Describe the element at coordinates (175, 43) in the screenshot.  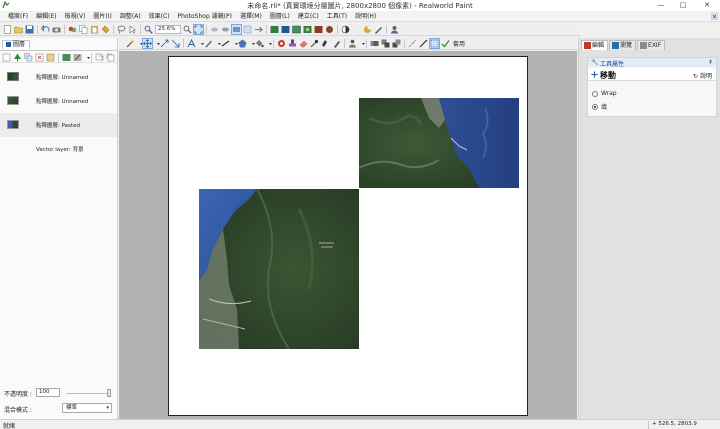
I see `distort-icon` at that location.